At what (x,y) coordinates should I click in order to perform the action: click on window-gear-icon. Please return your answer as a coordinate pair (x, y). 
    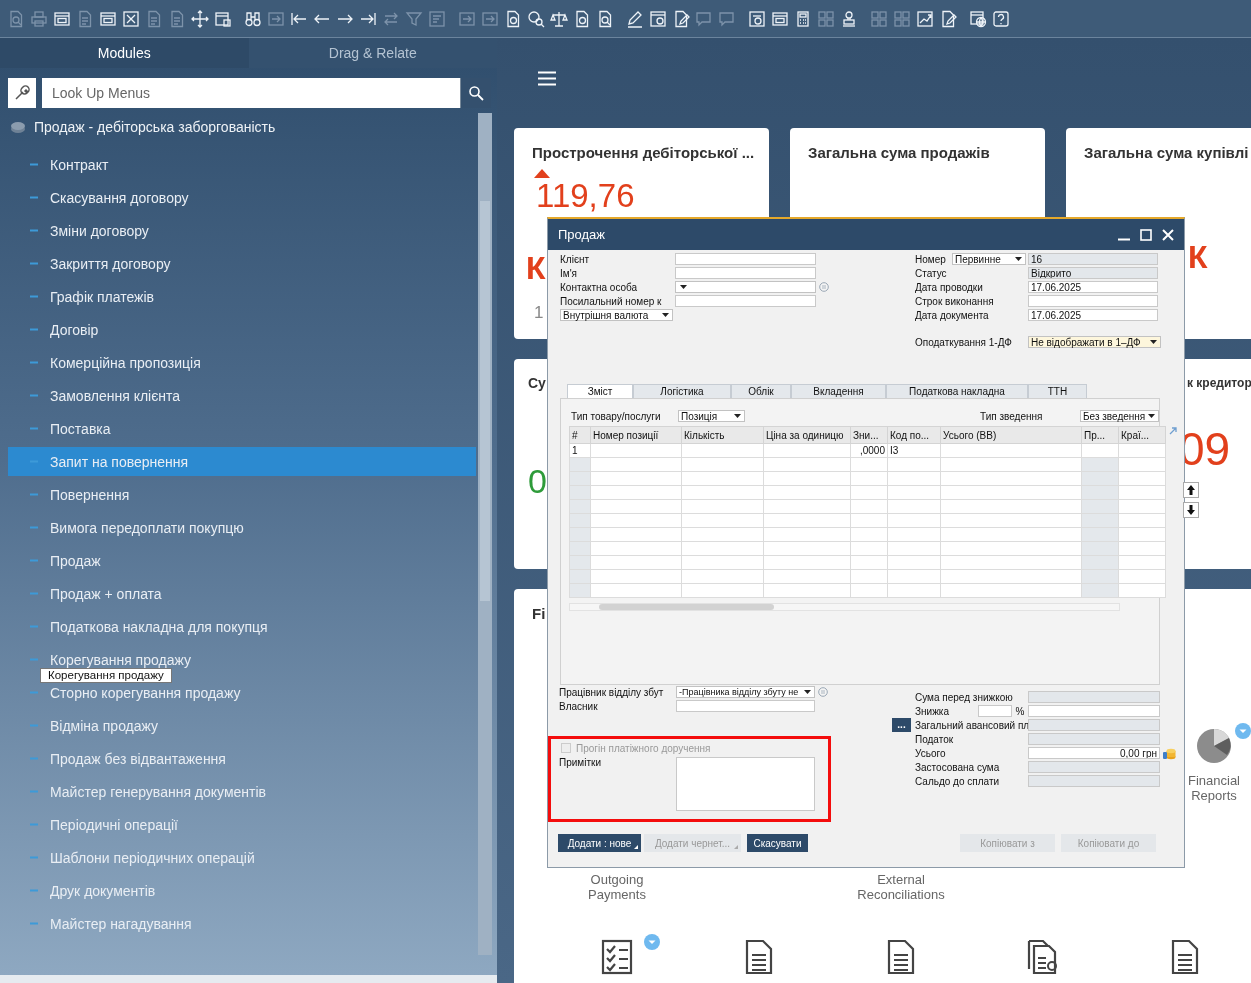
    Looking at the image, I should click on (658, 18).